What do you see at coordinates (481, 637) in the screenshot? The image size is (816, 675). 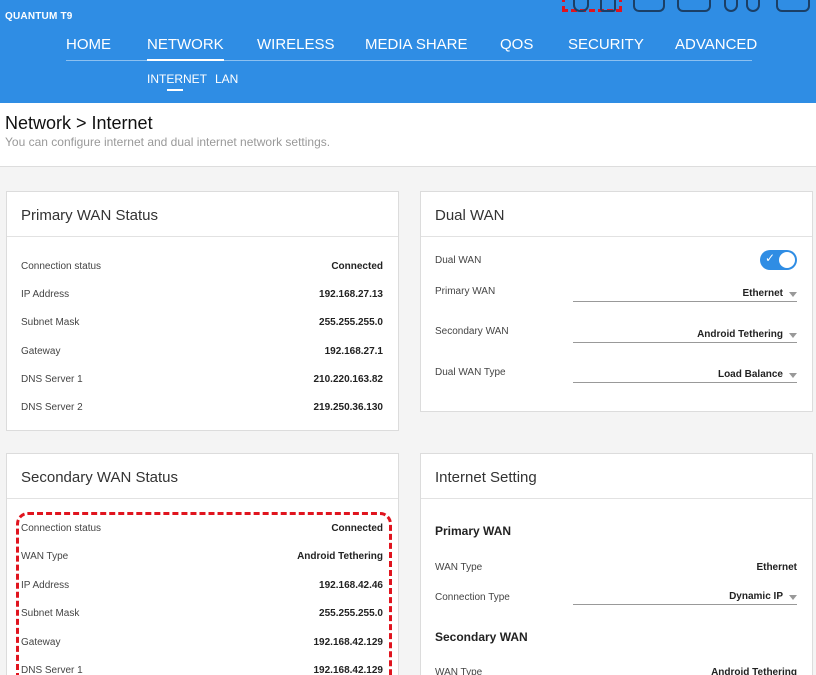 I see `secondary-wan-section-title: Secondary WAN` at bounding box center [481, 637].